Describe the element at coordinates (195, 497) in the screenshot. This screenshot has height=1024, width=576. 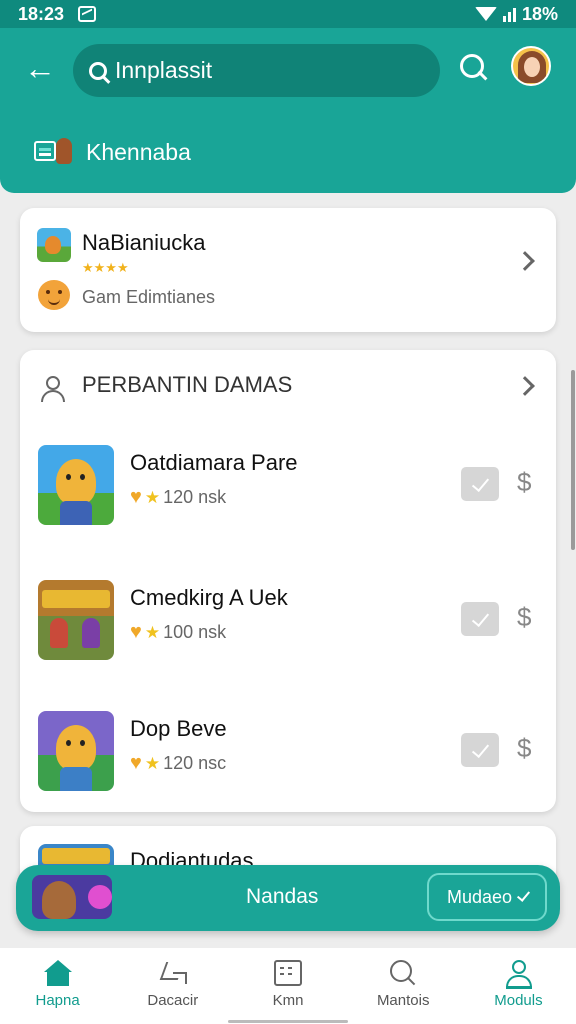
I see `item-meta-text: 120 nsk` at that location.